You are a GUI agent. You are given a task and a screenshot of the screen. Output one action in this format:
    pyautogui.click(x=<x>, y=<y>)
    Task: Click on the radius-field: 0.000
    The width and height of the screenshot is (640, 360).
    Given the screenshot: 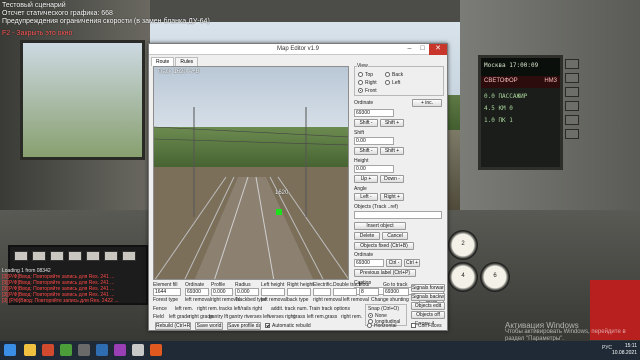 What is the action you would take?
    pyautogui.click(x=247, y=292)
    